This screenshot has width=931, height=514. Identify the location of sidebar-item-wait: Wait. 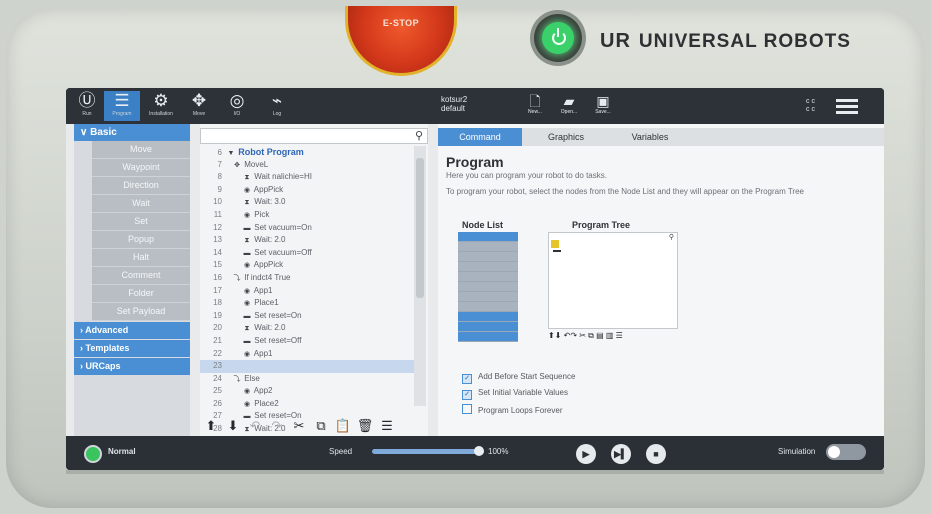
(141, 204).